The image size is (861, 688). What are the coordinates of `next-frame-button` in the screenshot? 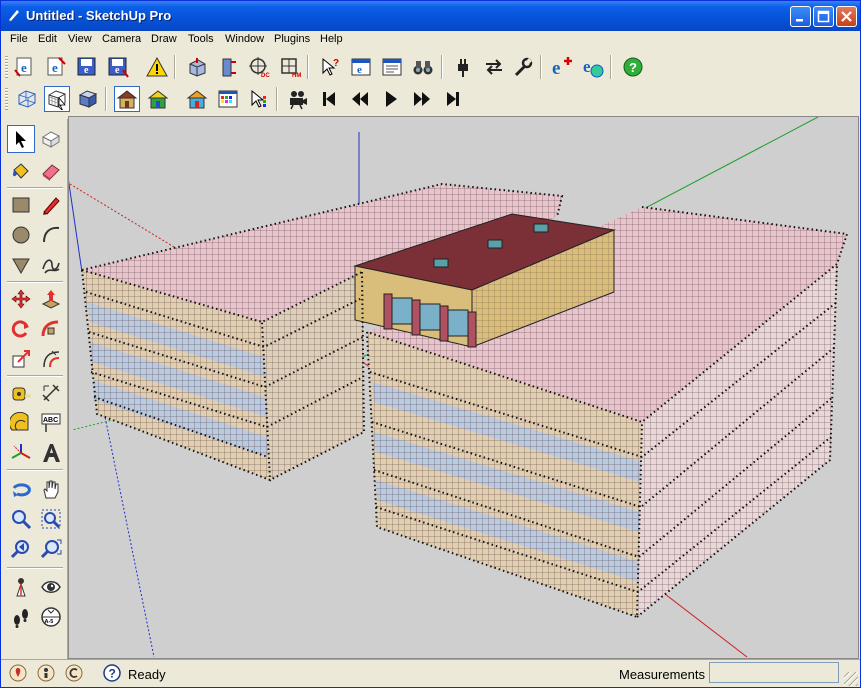 It's located at (422, 99).